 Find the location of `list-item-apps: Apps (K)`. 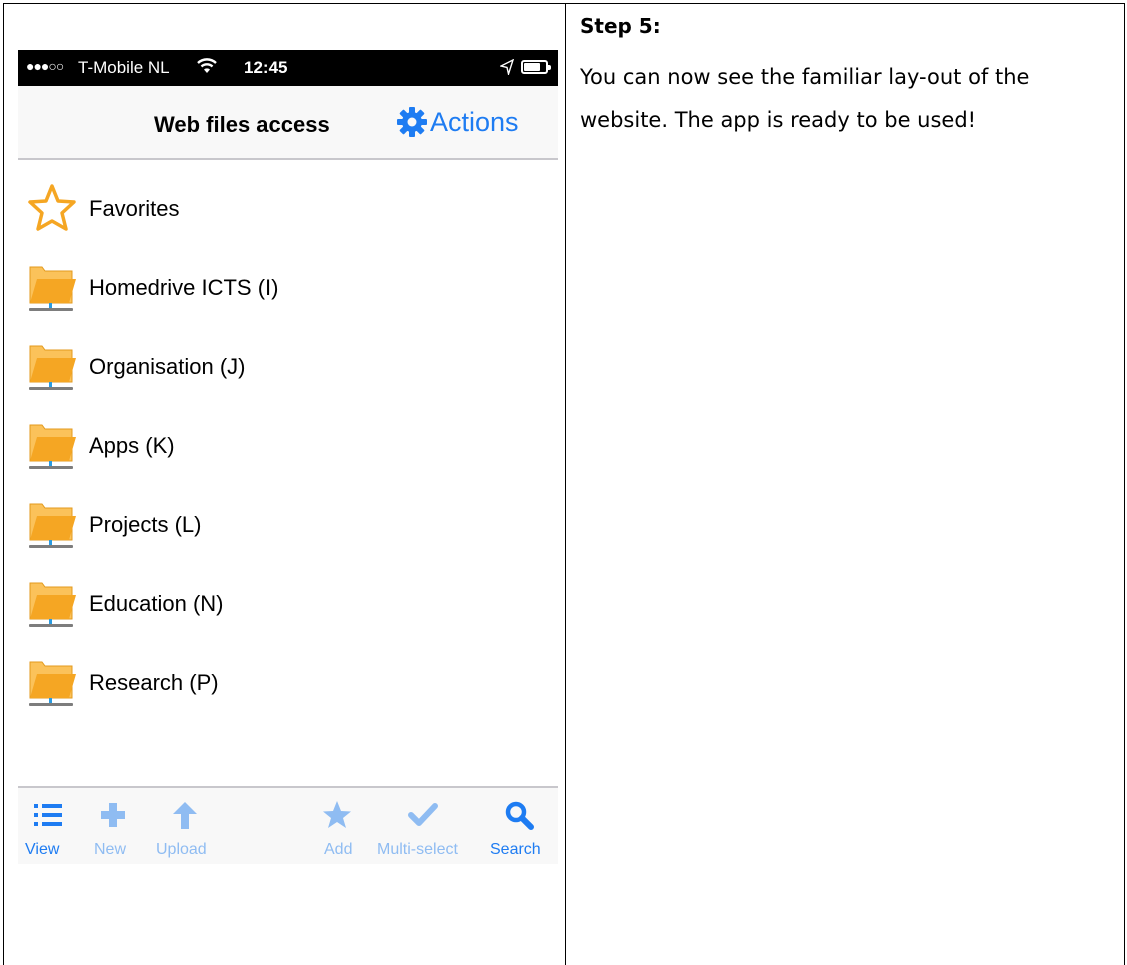

list-item-apps: Apps (K) is located at coordinates (288, 446).